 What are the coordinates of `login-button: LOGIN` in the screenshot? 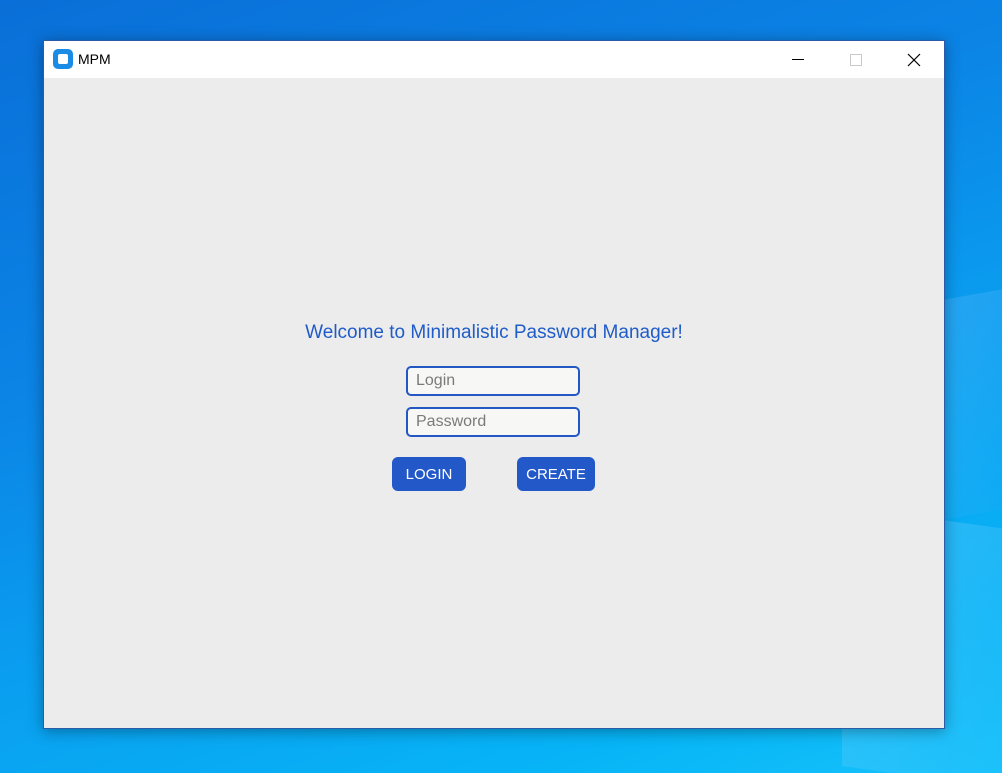 It's located at (429, 474).